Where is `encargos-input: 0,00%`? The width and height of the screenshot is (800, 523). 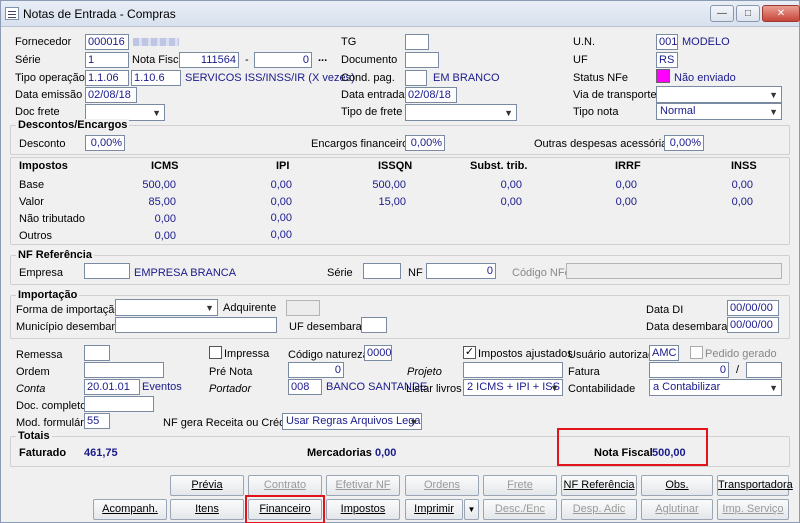
encargos-input: 0,00% is located at coordinates (425, 143).